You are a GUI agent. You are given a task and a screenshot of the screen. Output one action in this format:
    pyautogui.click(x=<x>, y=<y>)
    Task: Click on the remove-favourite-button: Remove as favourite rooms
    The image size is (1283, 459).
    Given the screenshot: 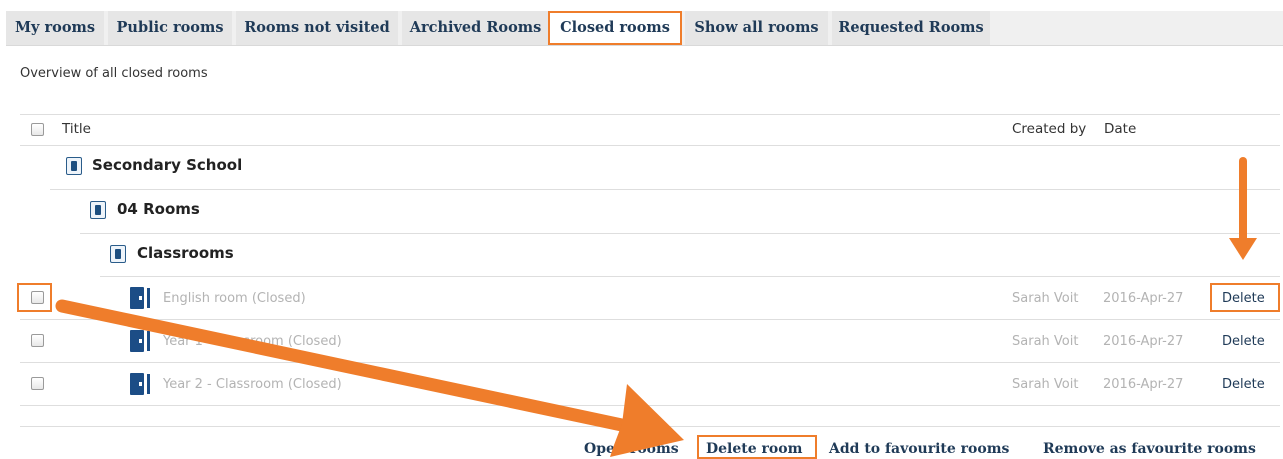 What is the action you would take?
    pyautogui.click(x=1149, y=449)
    